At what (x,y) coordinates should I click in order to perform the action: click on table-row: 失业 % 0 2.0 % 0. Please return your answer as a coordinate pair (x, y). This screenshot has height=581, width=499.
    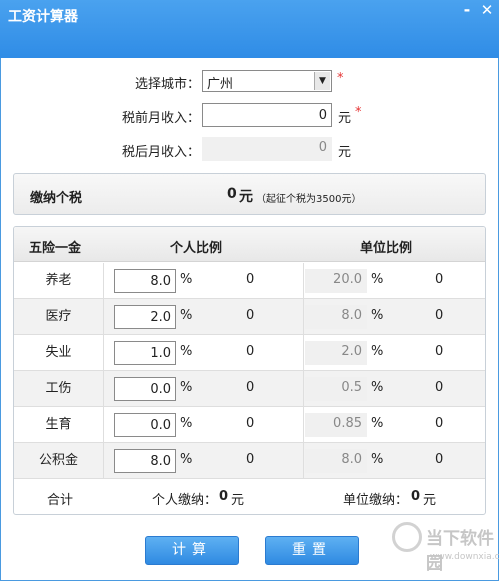
    Looking at the image, I should click on (249, 353).